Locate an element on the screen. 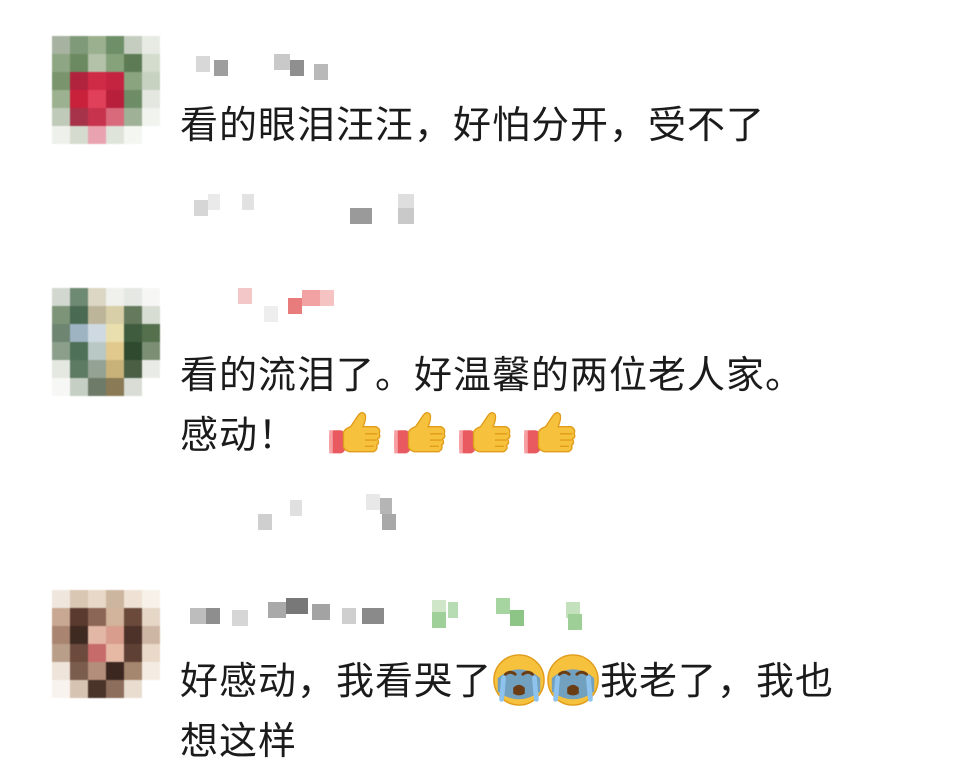 The image size is (964, 774). comment-text-line-1: 好感动，我看哭了 我老了，我也 is located at coordinates (507, 681).